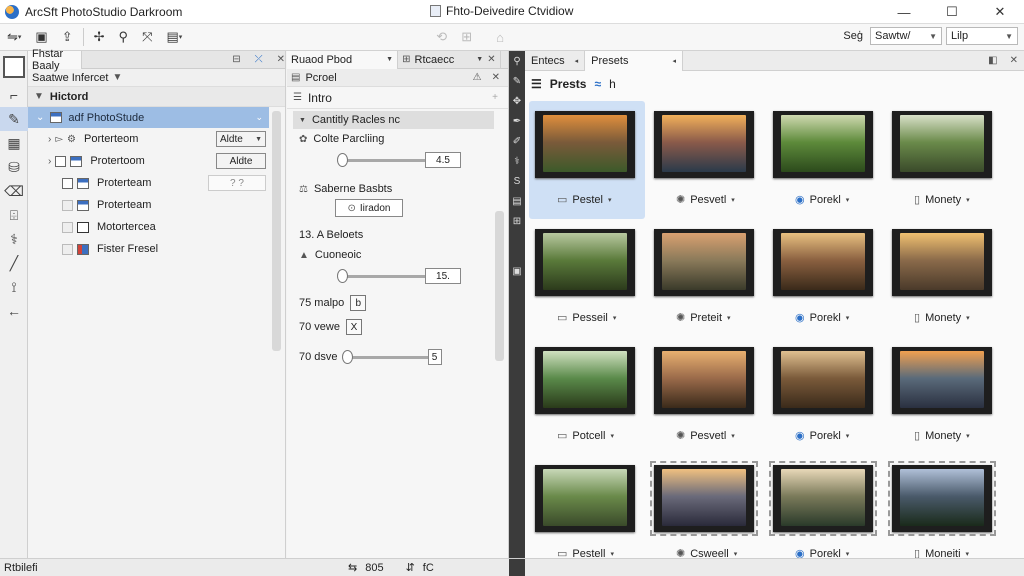 Image resolution: width=1024 pixels, height=576 pixels. Describe the element at coordinates (156, 161) in the screenshot. I see `list-item: › Protertoom Aldte` at that location.